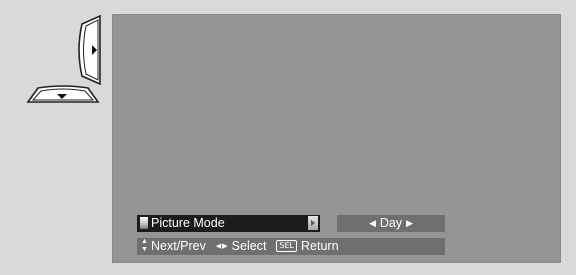  I want to click on help-next-prev: Next/Prev, so click(178, 246).